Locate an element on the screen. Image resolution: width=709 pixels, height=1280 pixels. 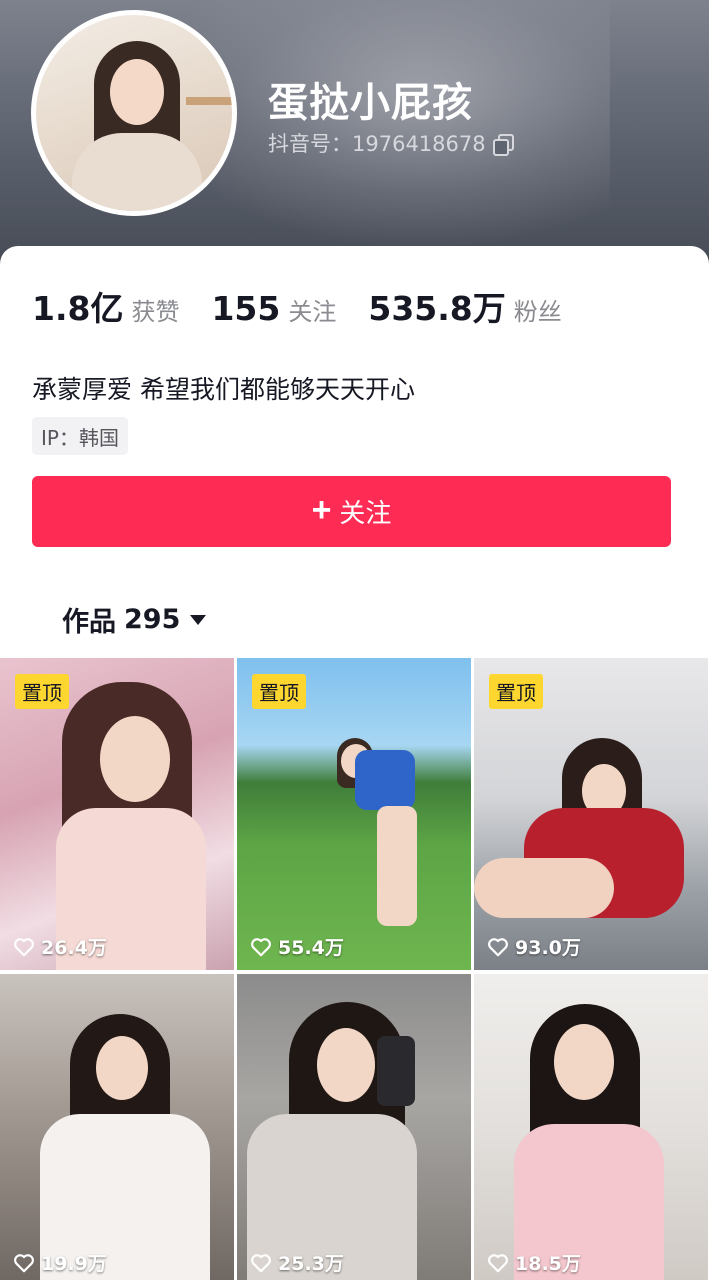
like-count: 55.4万 is located at coordinates (297, 946).